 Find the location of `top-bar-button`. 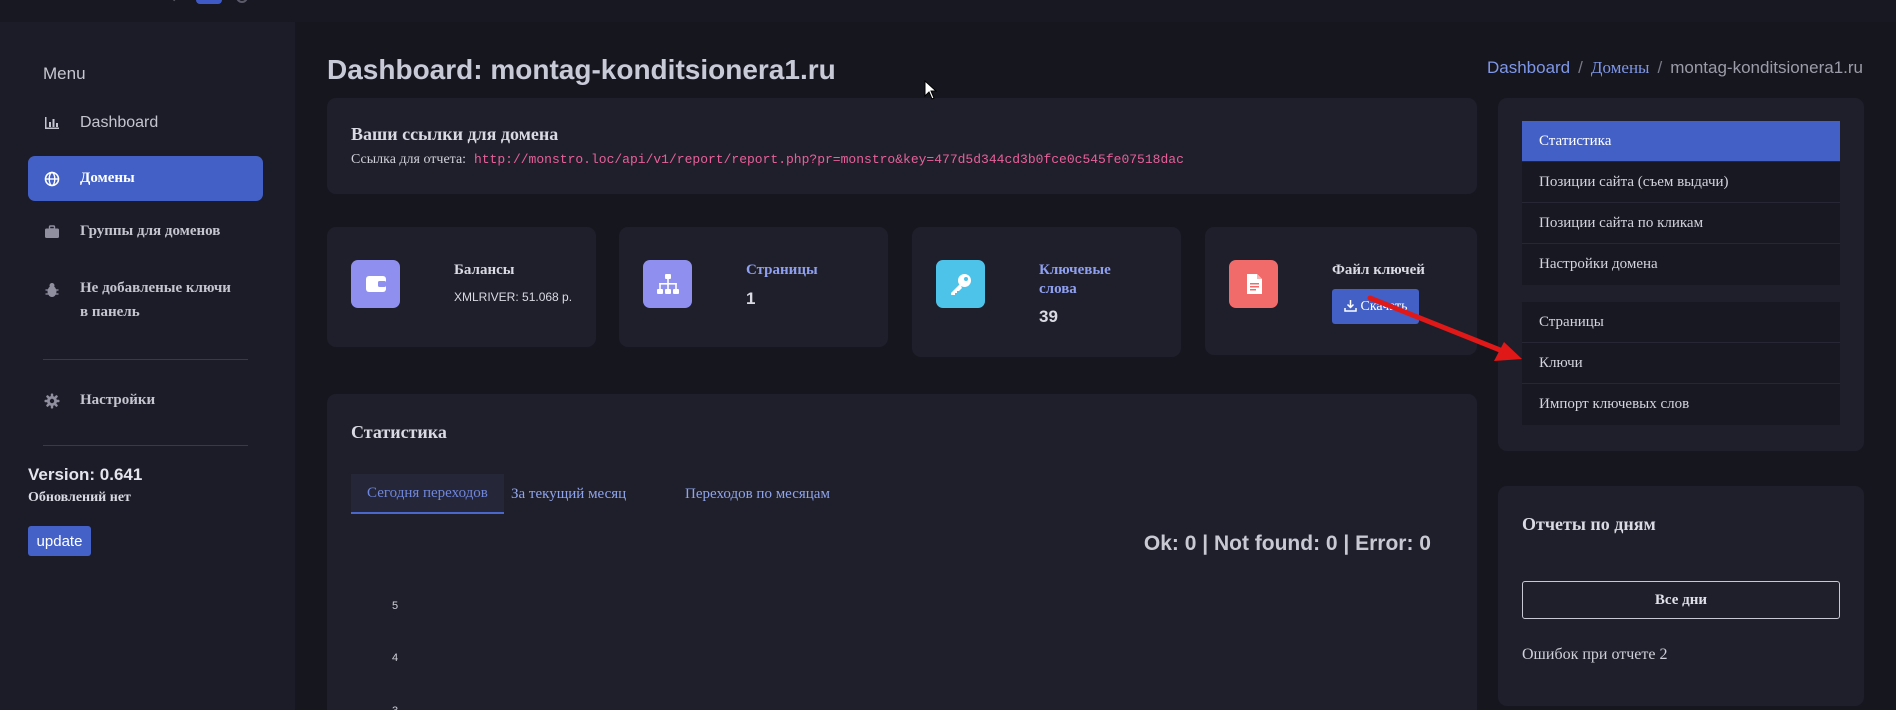

top-bar-button is located at coordinates (209, 2).